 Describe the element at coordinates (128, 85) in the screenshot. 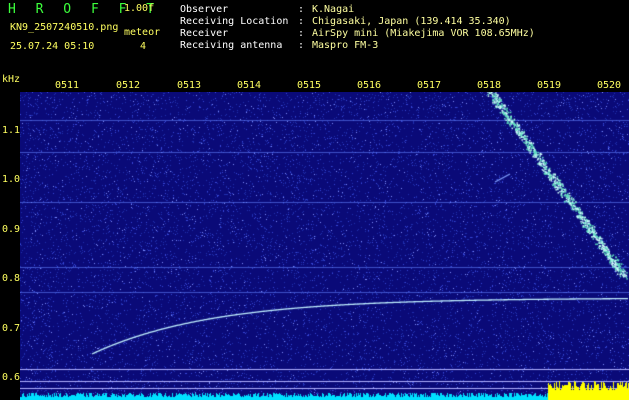

I see `x-tick-label: 0512` at that location.